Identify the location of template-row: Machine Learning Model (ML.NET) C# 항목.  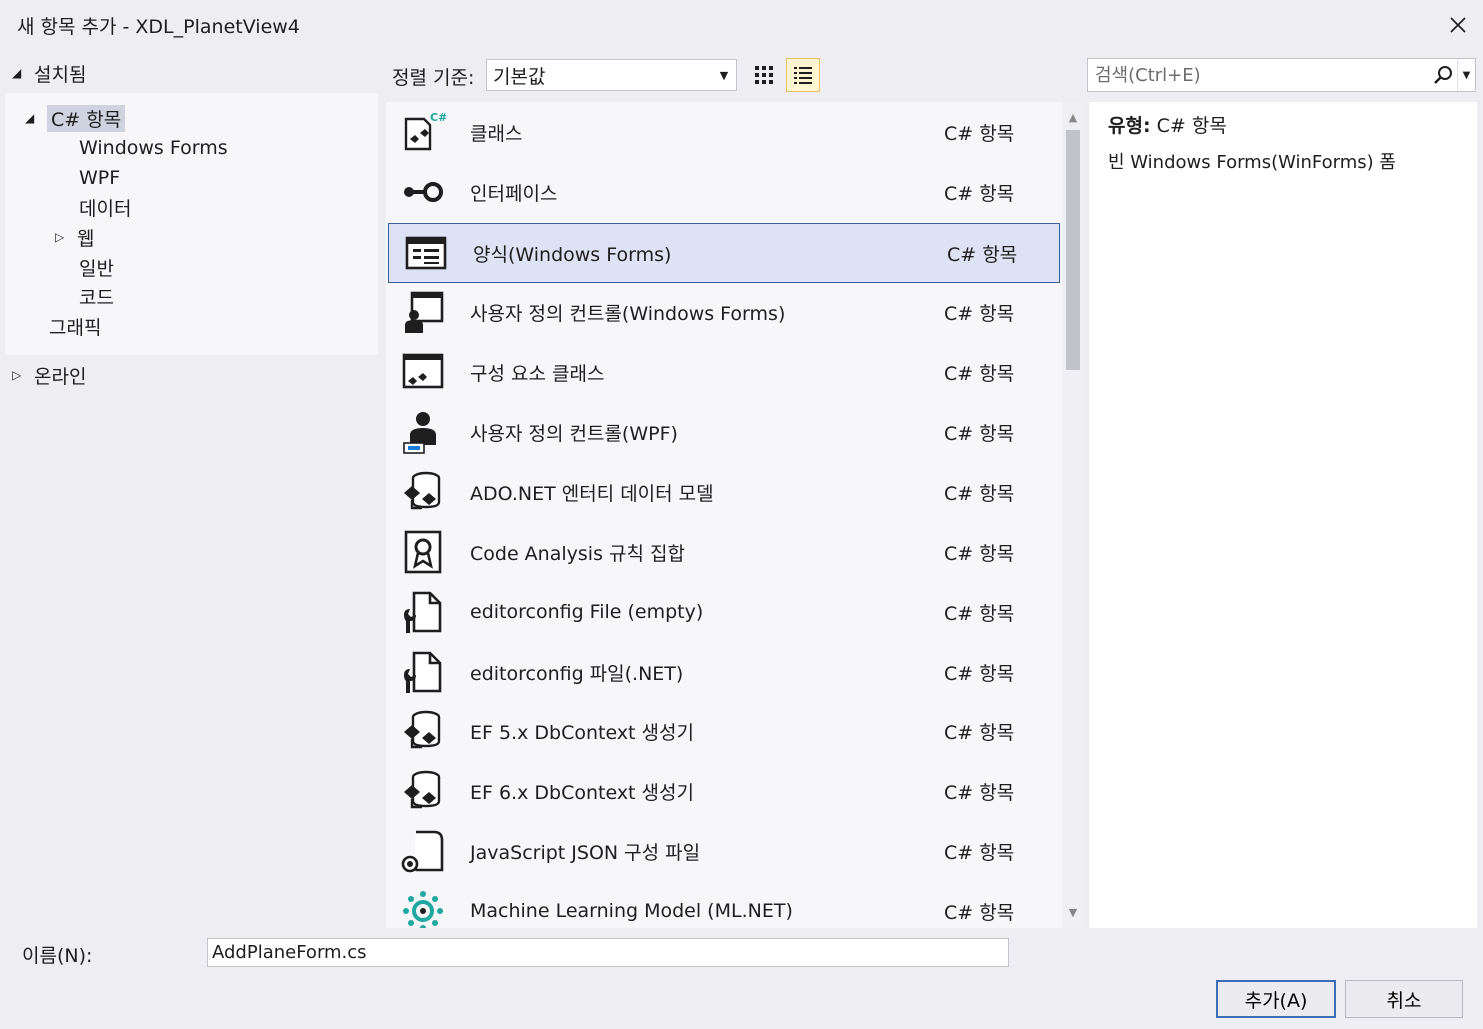
(723, 904).